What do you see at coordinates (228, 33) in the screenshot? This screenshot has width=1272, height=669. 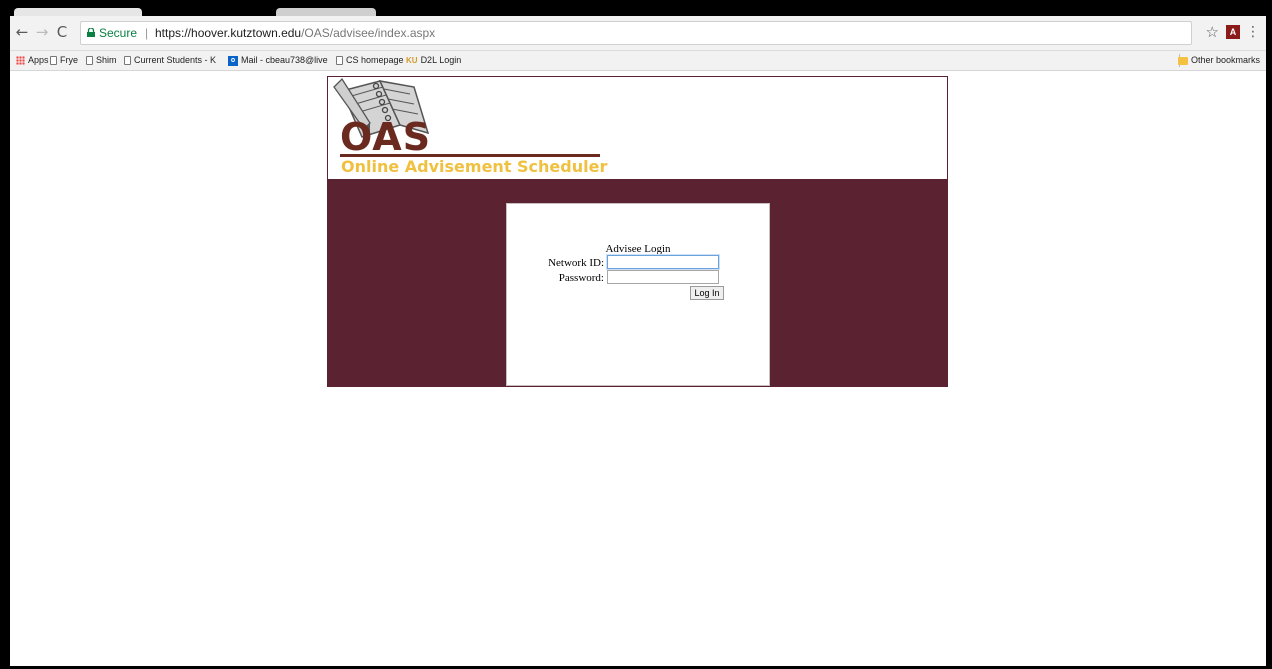 I see `url-host: https://hoover.kutztown.edu` at bounding box center [228, 33].